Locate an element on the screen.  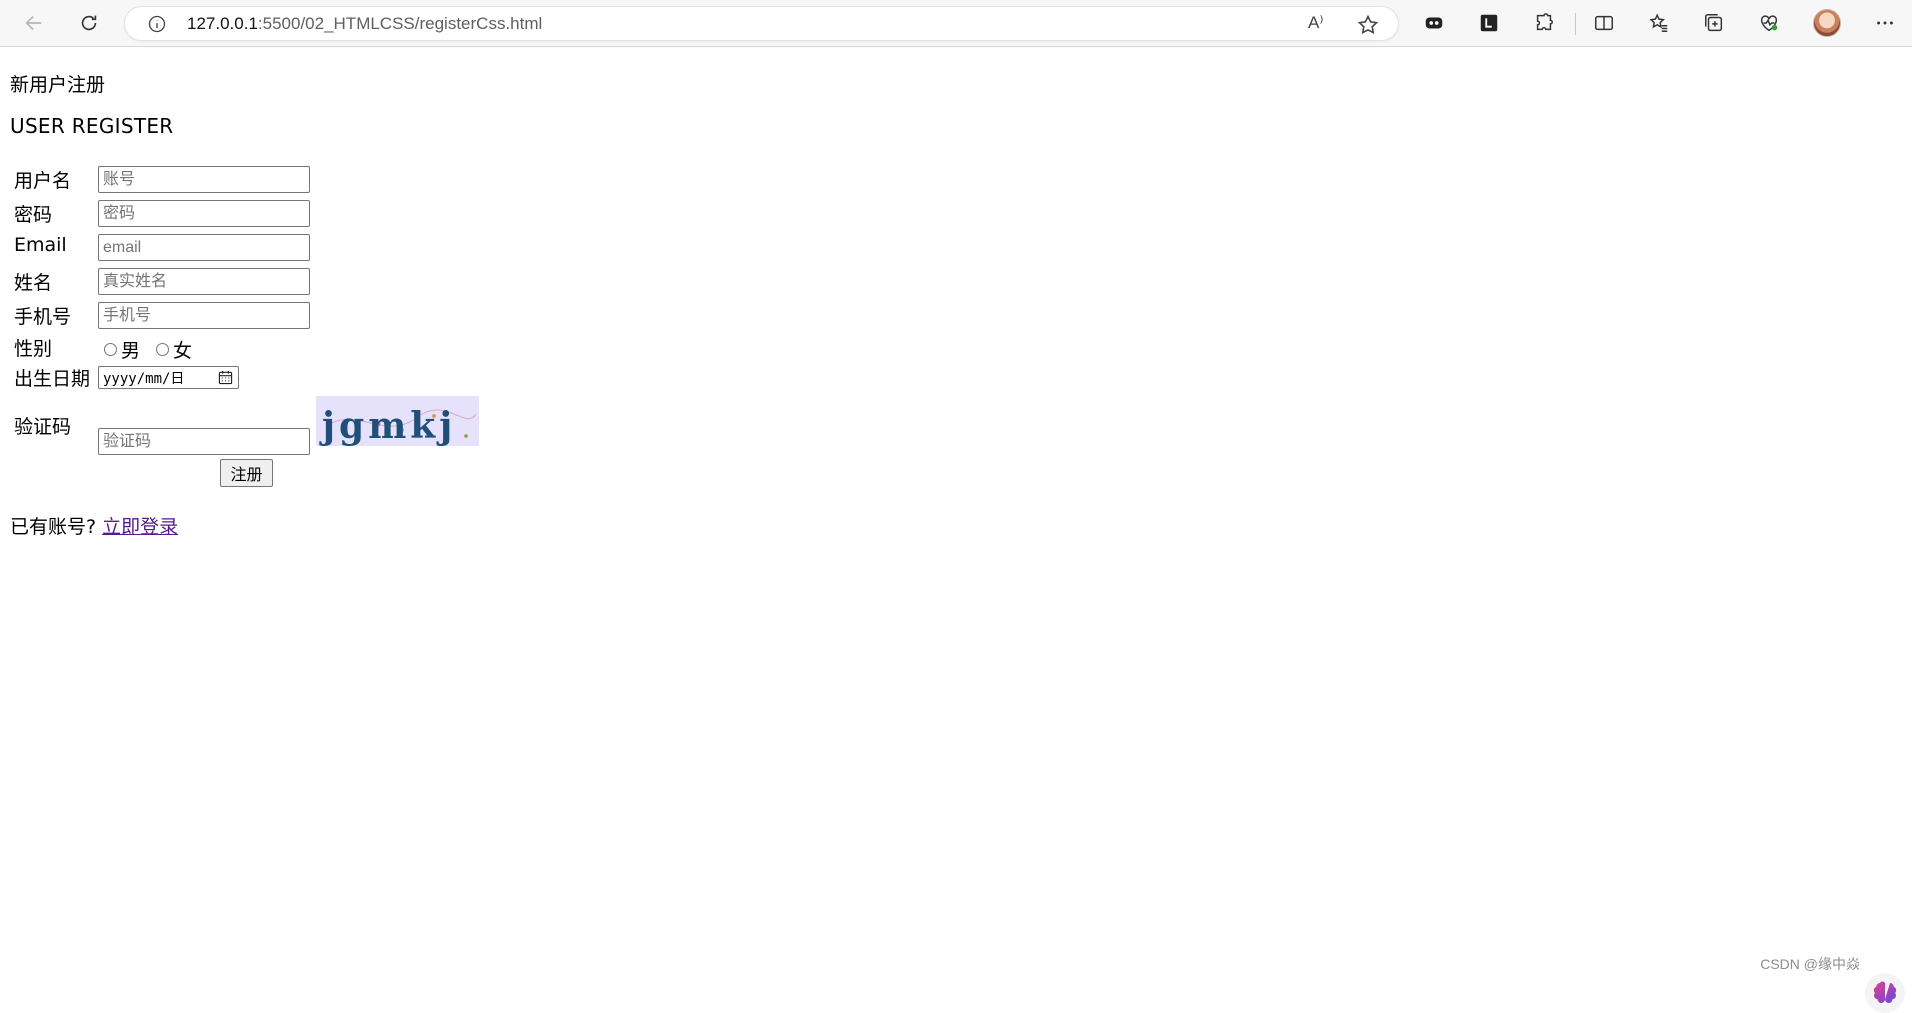
username-input is located at coordinates (204, 179).